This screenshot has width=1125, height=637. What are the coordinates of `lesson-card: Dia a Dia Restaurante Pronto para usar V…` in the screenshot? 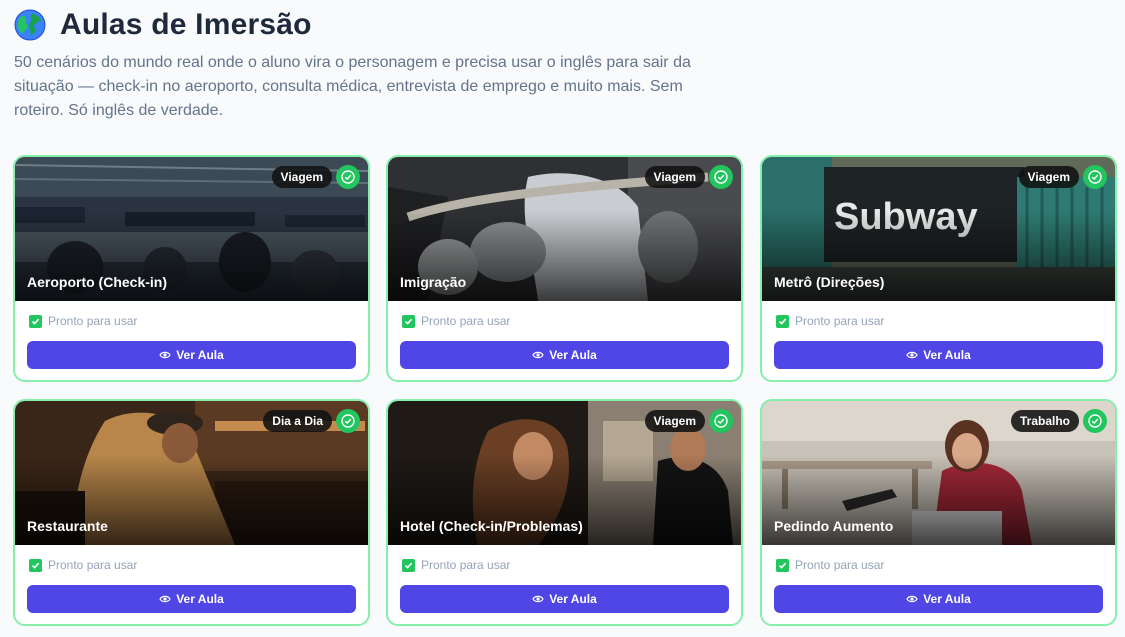 It's located at (191, 512).